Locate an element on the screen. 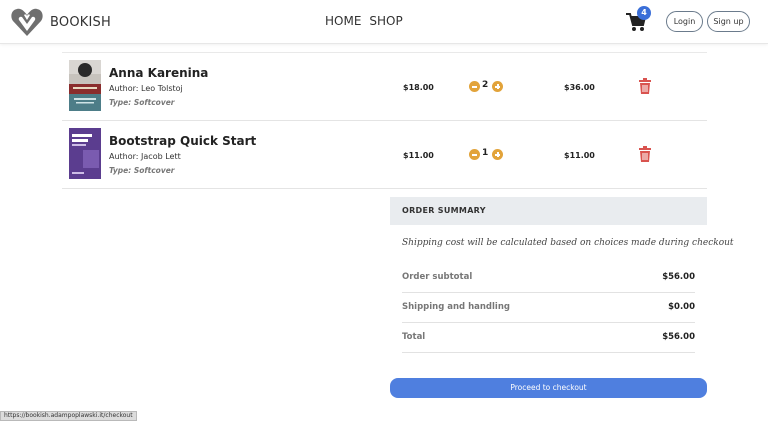  total-row: Total $56.00 is located at coordinates (548, 338).